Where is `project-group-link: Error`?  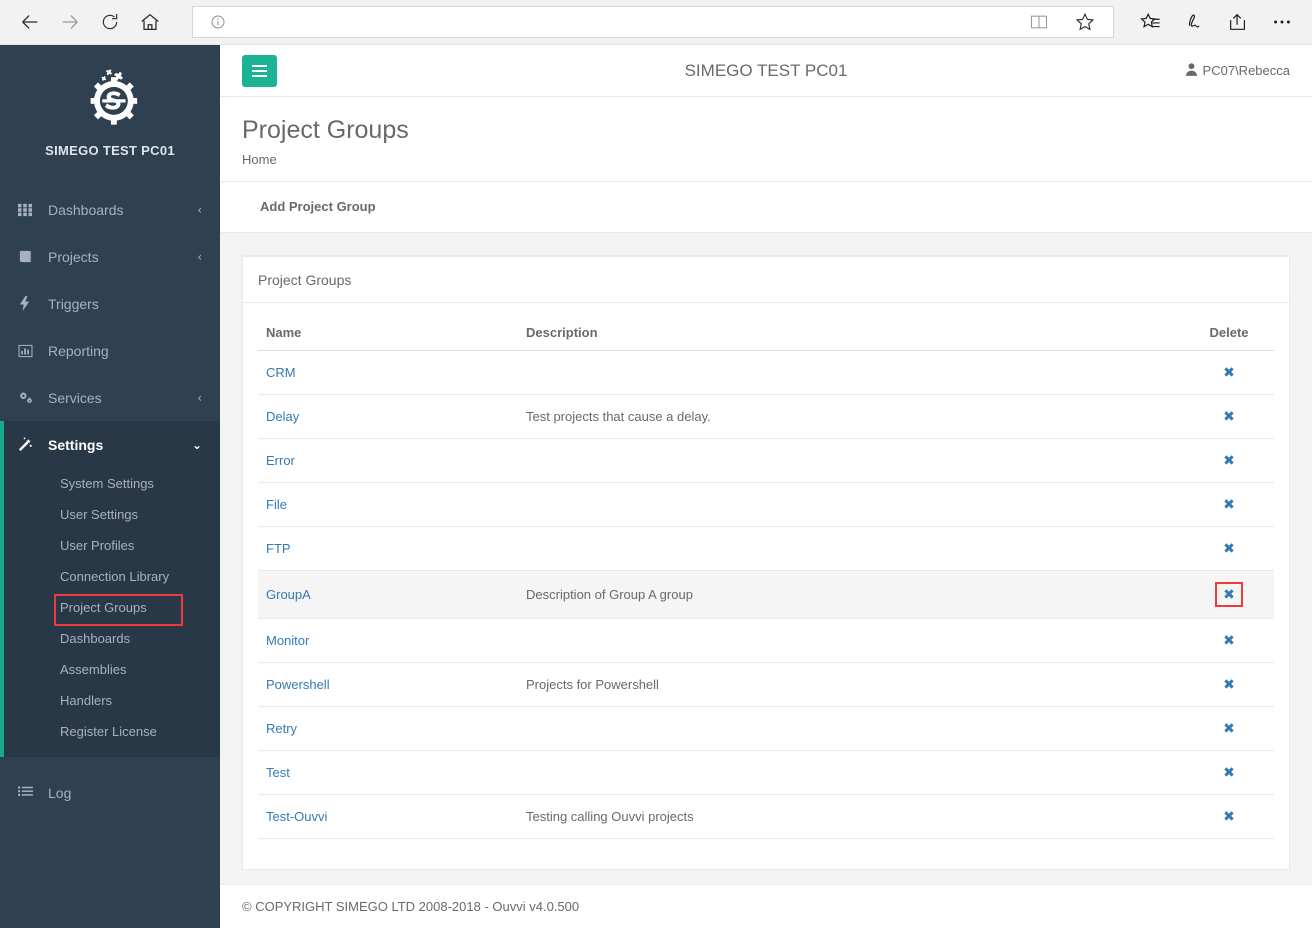 project-group-link: Error is located at coordinates (280, 460).